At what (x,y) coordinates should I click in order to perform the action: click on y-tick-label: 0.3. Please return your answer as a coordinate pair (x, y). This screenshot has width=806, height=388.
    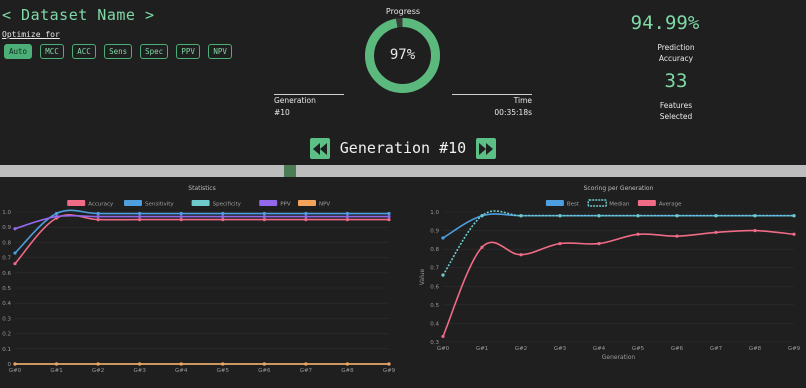
    Looking at the image, I should click on (6, 319).